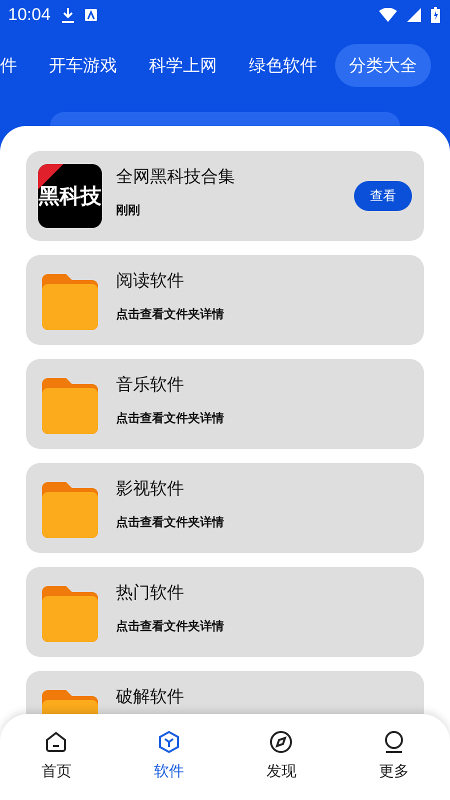 The width and height of the screenshot is (450, 800). I want to click on app-card: 黑科技 全网黑科技合集 刚刚 查看, so click(225, 196).